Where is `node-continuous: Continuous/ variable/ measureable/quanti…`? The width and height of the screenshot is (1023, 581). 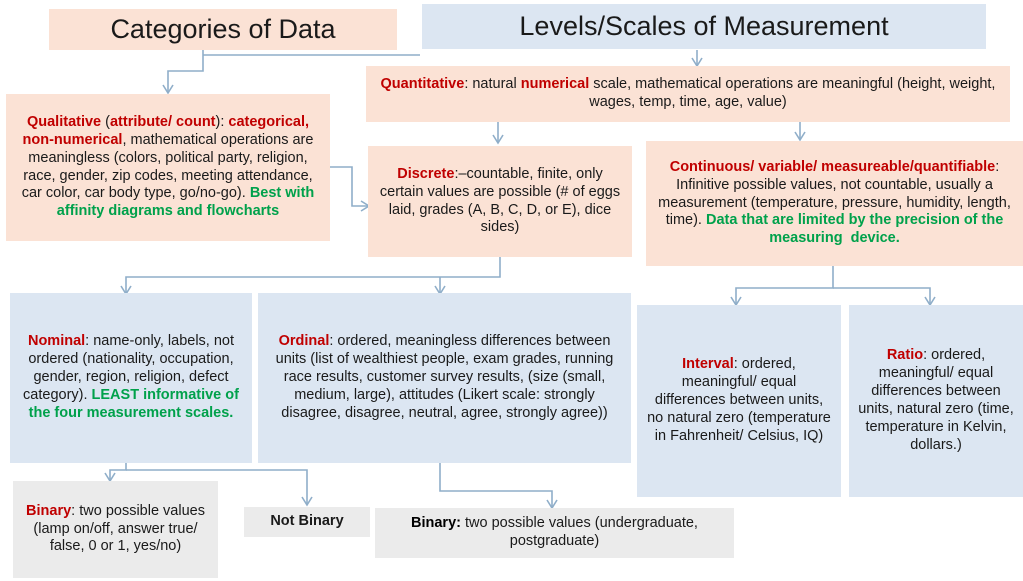 node-continuous: Continuous/ variable/ measureable/quanti… is located at coordinates (834, 203).